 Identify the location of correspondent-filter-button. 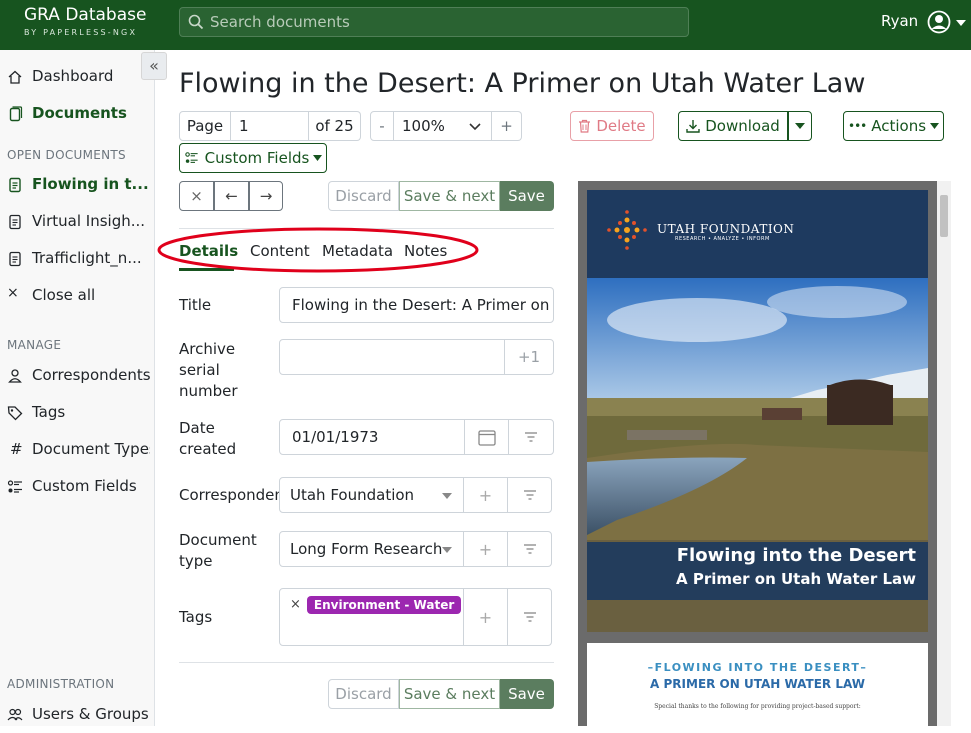
(529, 495).